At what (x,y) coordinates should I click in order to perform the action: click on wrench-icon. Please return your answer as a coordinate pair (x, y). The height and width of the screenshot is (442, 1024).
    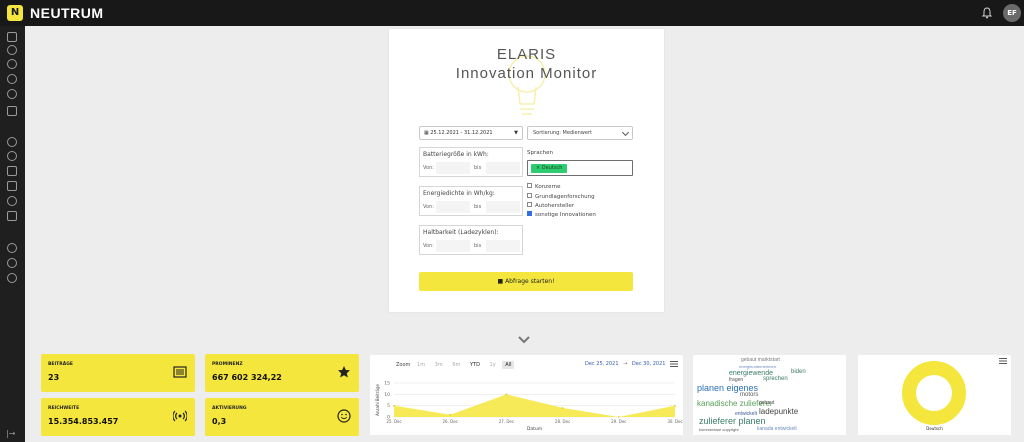
    Looking at the image, I should click on (12, 248).